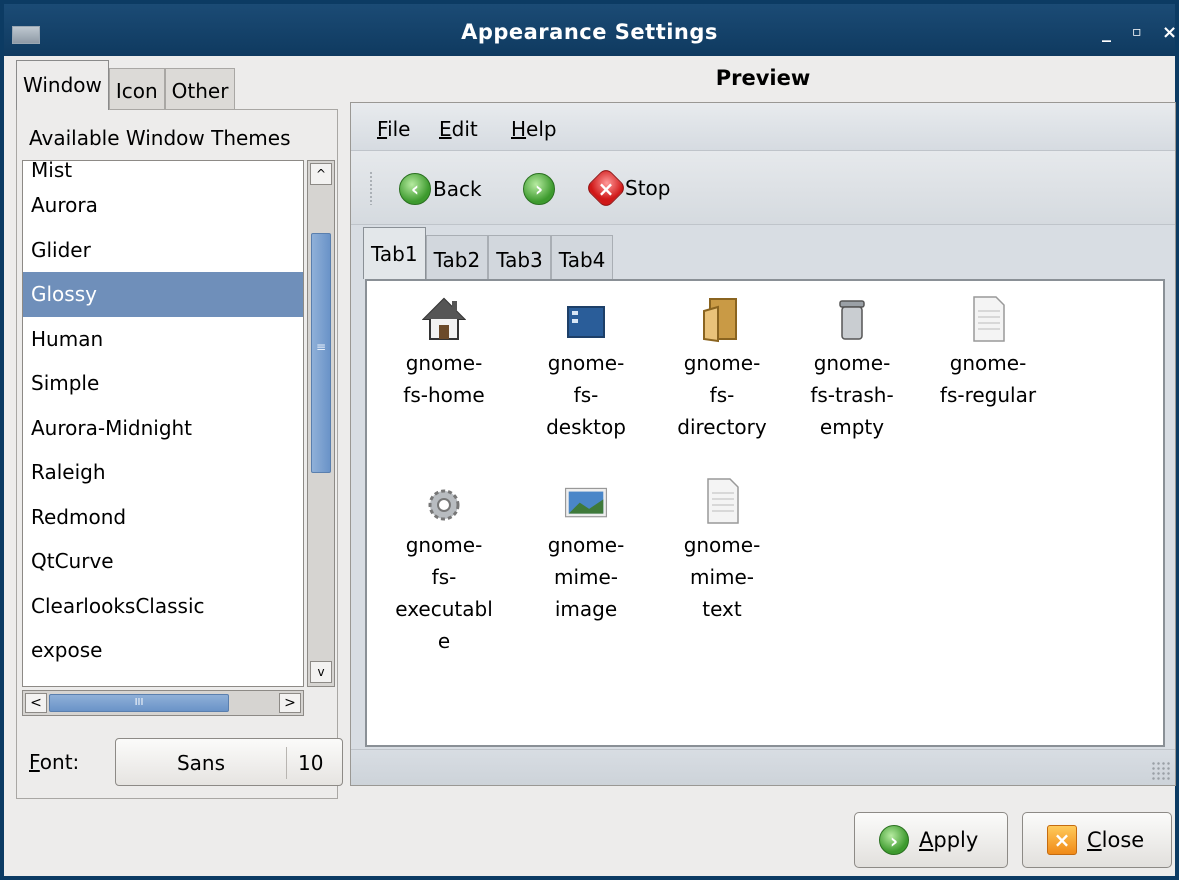  I want to click on resize-grip-icon, so click(1161, 771).